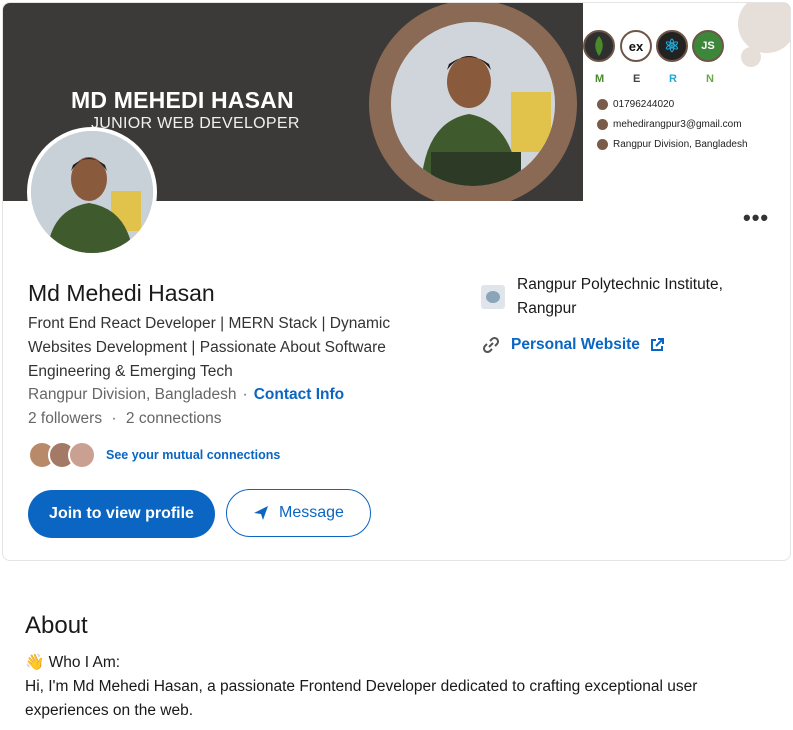 The image size is (793, 730). I want to click on react-atom-icon: ⚛, so click(672, 46).